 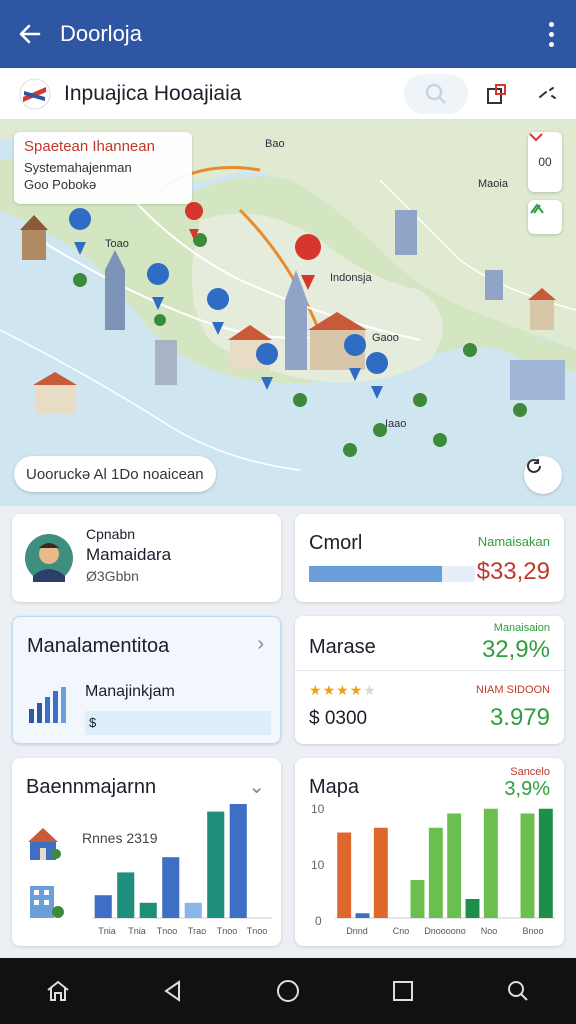 I want to click on baen-title: Baennmajarnn, so click(x=91, y=787).